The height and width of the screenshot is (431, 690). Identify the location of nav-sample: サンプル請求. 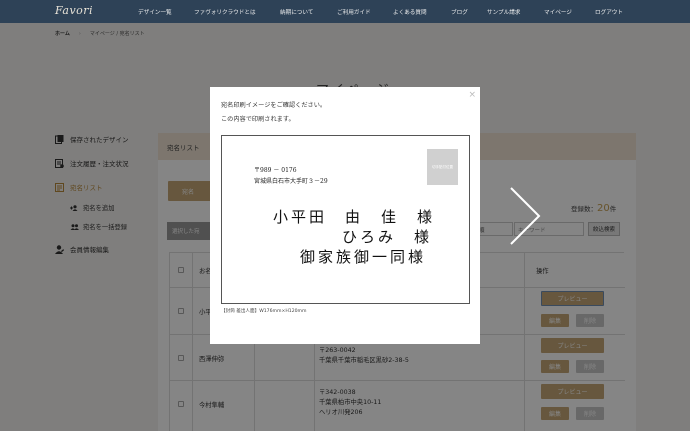
(503, 12).